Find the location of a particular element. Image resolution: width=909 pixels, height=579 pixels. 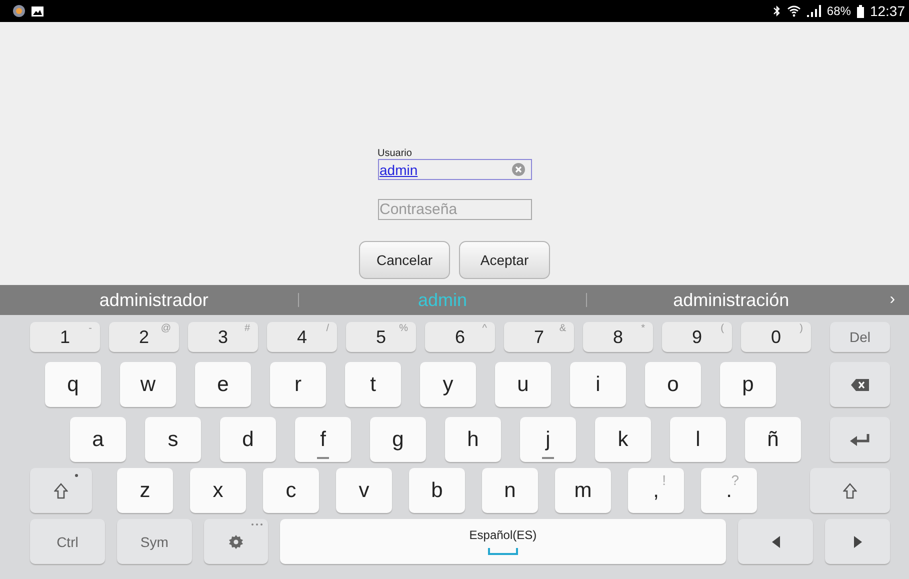

space-icon is located at coordinates (503, 551).